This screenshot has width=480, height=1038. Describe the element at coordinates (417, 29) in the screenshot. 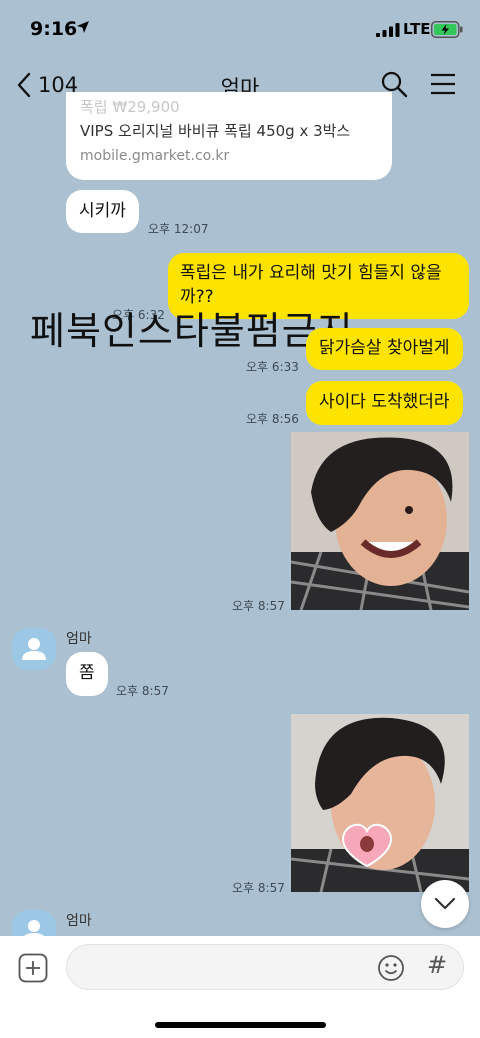

I see `network-type: LTE` at that location.